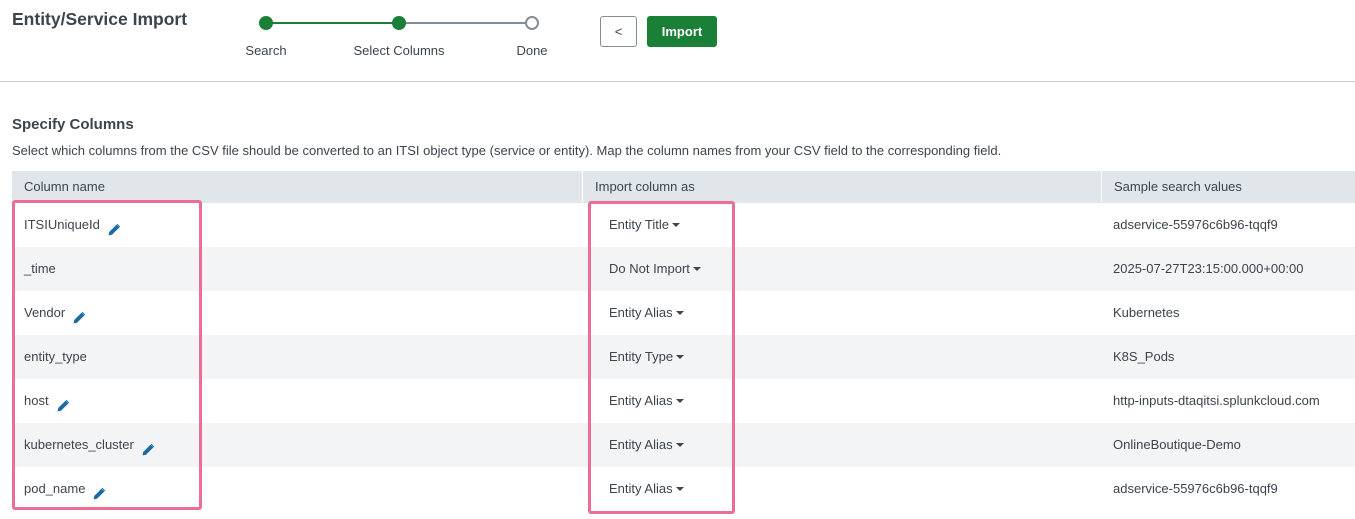  I want to click on stepper-remaining-line, so click(465, 23).